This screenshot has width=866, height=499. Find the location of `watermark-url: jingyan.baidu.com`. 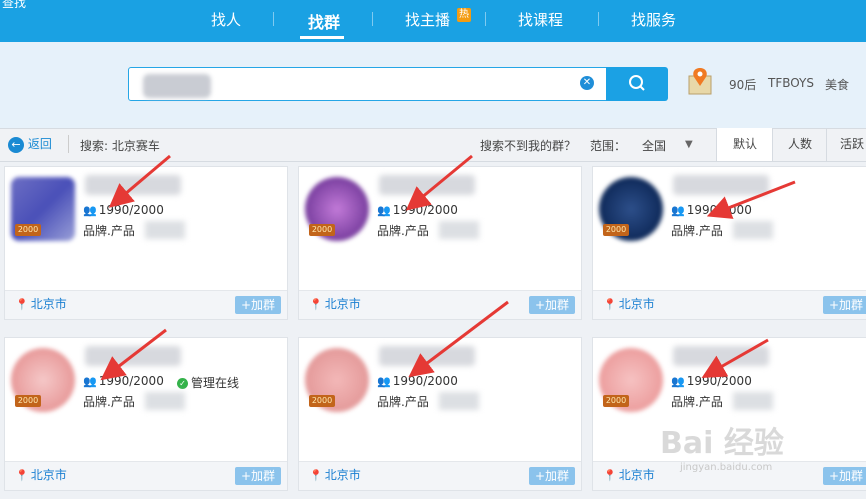

watermark-url: jingyan.baidu.com is located at coordinates (726, 467).